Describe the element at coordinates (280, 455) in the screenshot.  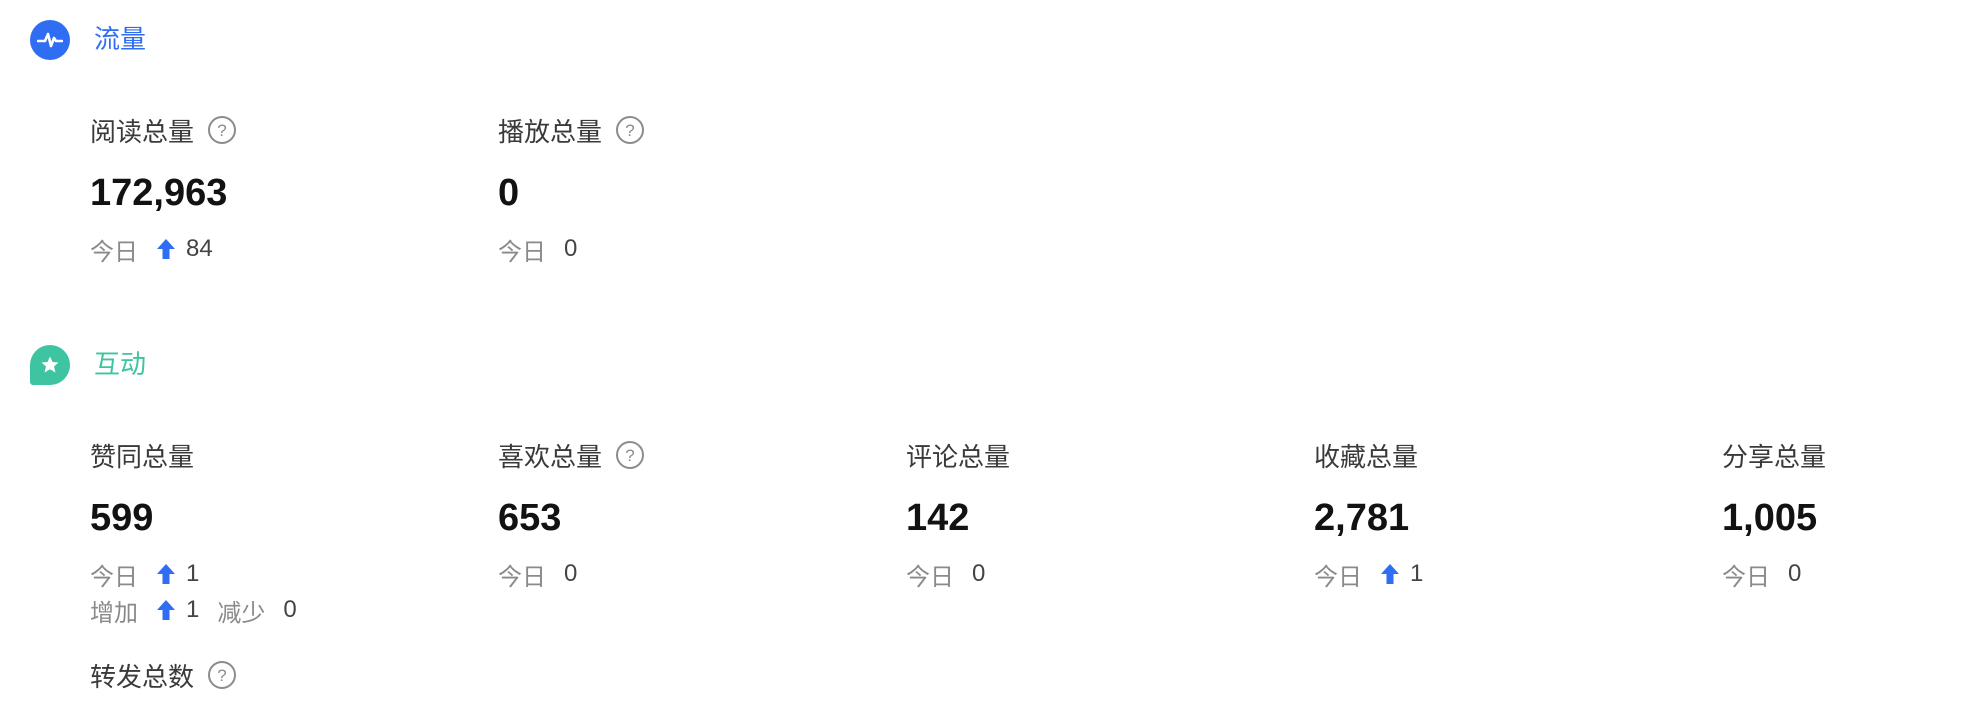
I see `metric-label-row: 赞同总量` at that location.